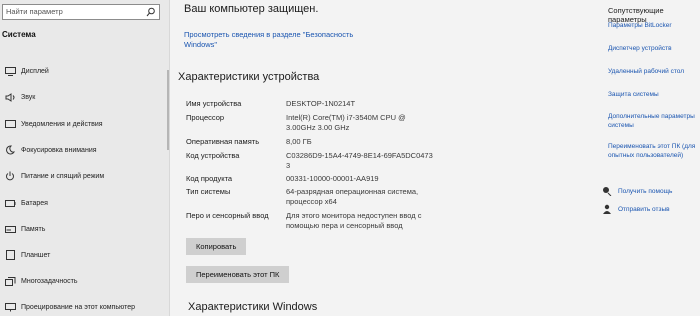 The height and width of the screenshot is (316, 700). What do you see at coordinates (36, 255) in the screenshot?
I see `sidebar-item-label: Планшет` at bounding box center [36, 255].